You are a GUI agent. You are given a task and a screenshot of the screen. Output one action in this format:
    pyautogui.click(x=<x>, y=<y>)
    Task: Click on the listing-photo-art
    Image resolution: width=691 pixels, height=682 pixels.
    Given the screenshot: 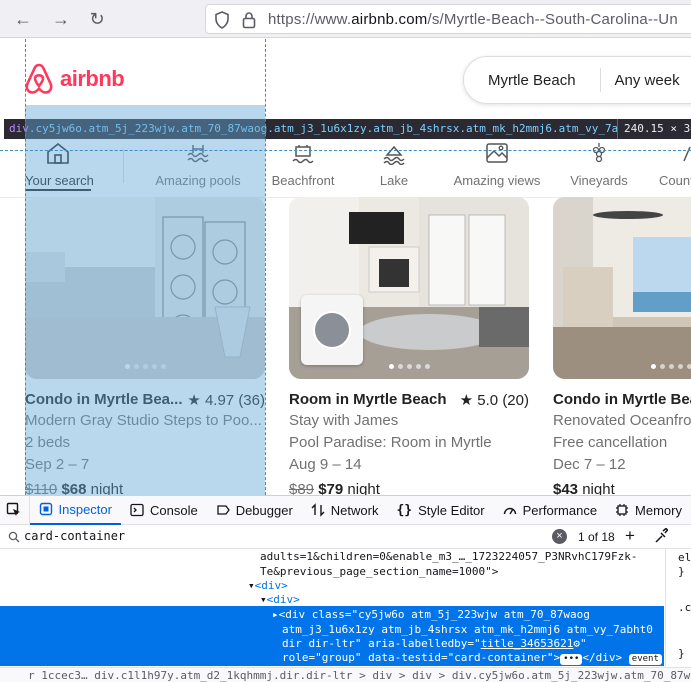 What is the action you would take?
    pyautogui.click(x=622, y=288)
    